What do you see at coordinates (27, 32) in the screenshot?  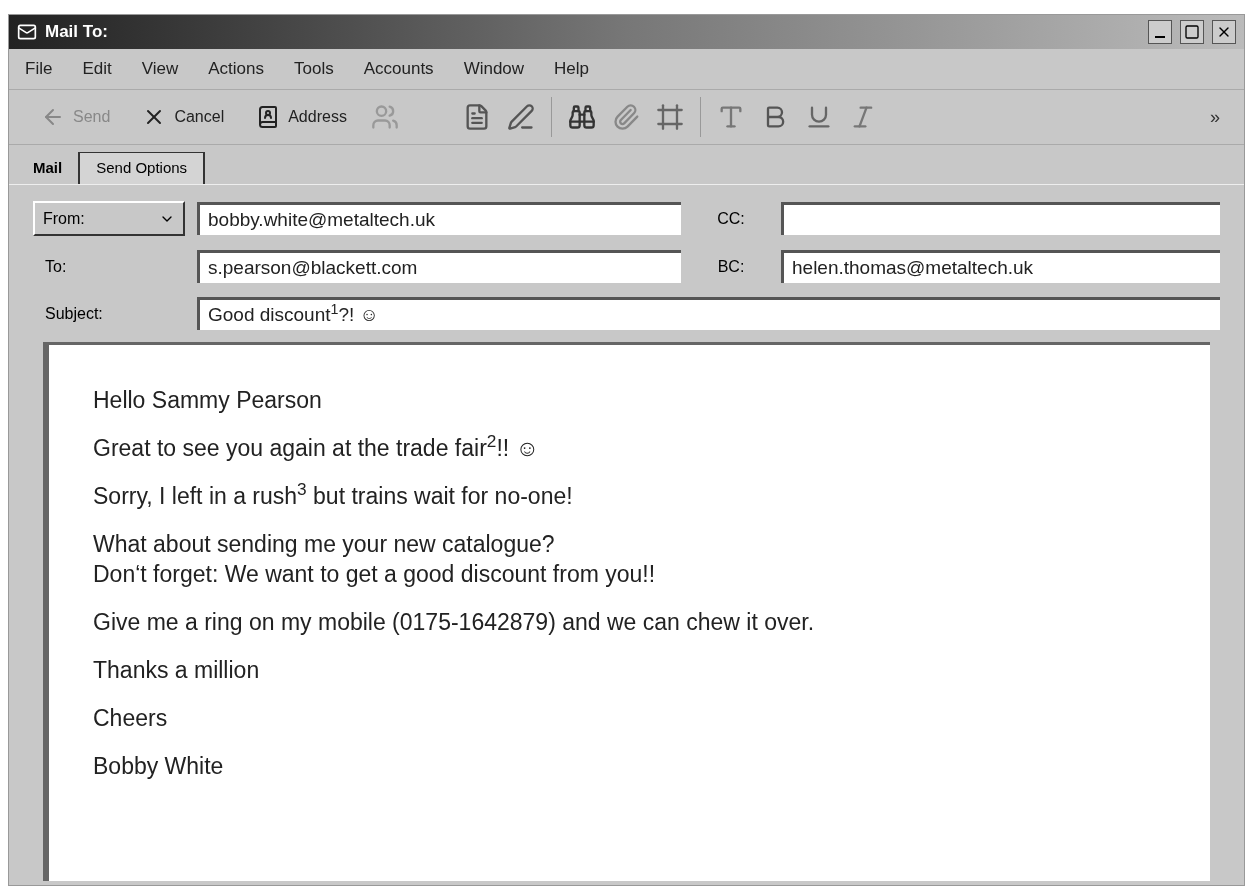 I see `mail-icon` at bounding box center [27, 32].